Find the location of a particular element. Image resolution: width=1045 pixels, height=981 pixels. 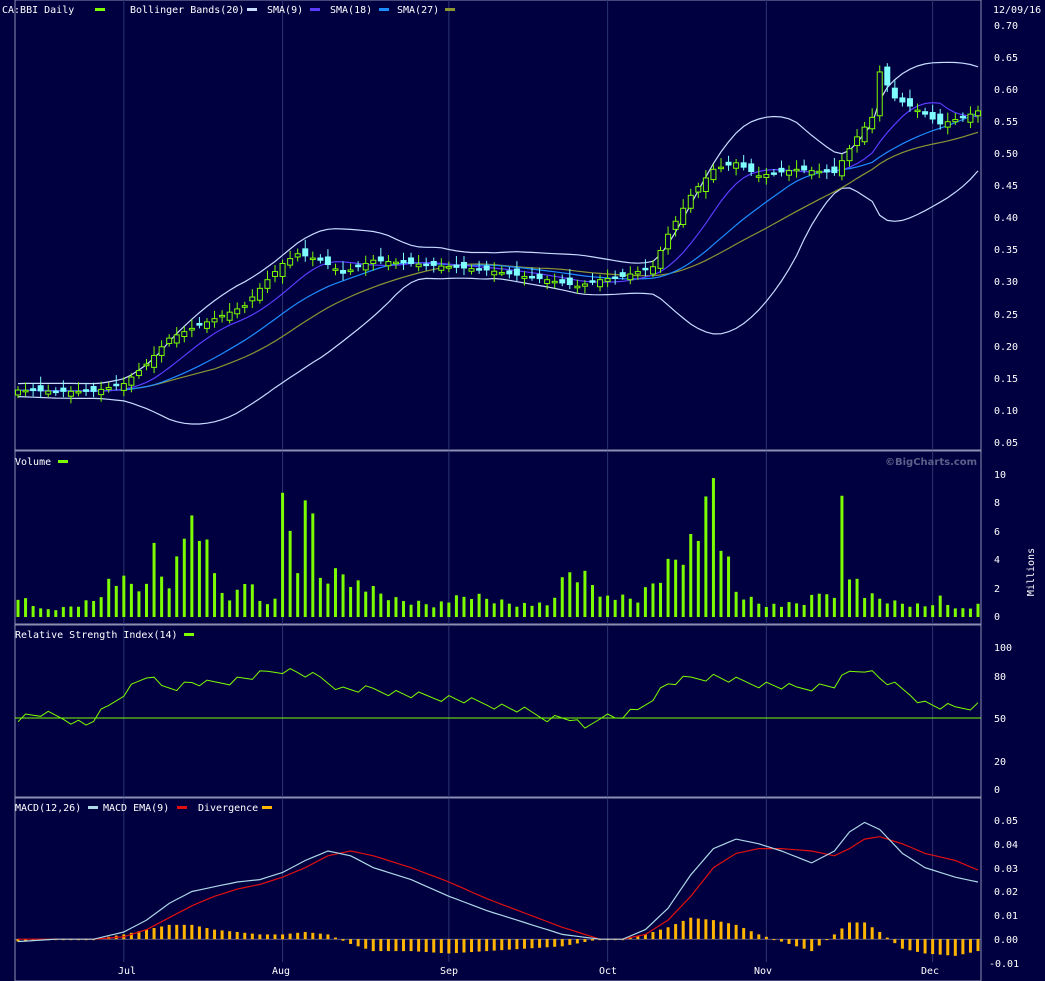

volume-tick: 8 is located at coordinates (997, 503).